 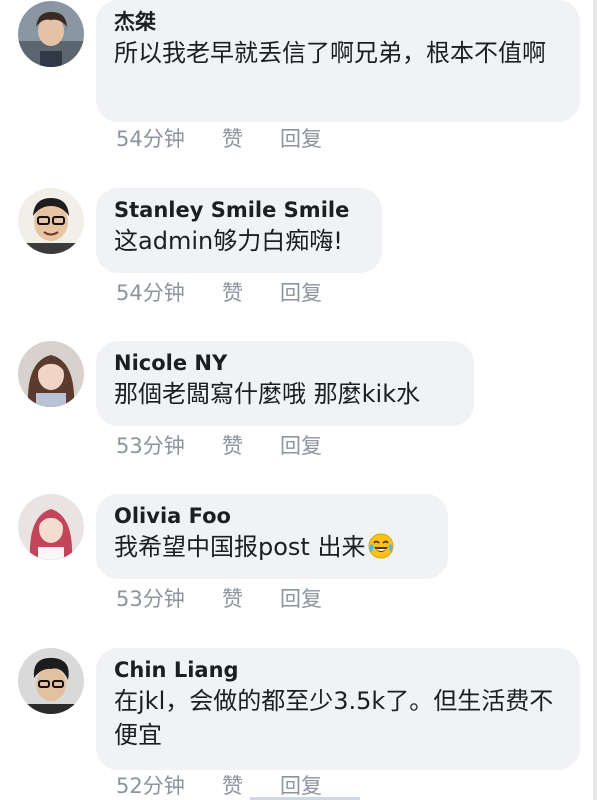 I want to click on comment-text: 那個老闆寫什麼哦 那麼kik水, so click(x=267, y=394).